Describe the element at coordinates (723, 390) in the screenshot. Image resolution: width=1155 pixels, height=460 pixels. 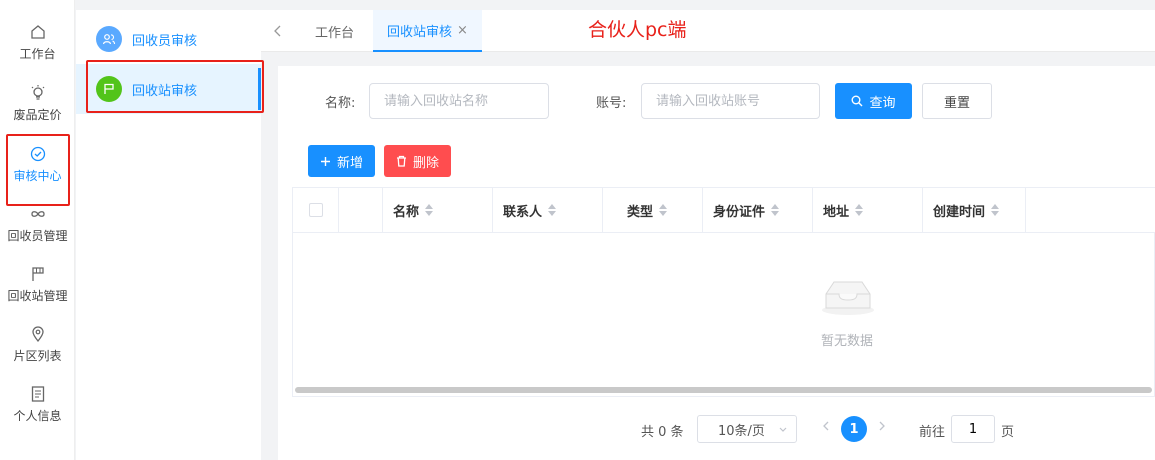
I see `horizontal-scrollbar` at that location.